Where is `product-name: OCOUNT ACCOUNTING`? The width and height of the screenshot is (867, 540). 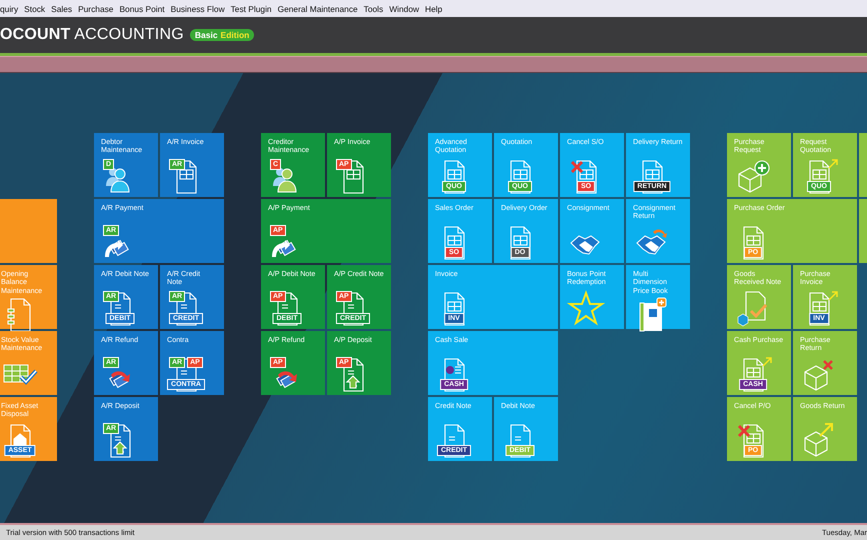 product-name: OCOUNT ACCOUNTING is located at coordinates (92, 35).